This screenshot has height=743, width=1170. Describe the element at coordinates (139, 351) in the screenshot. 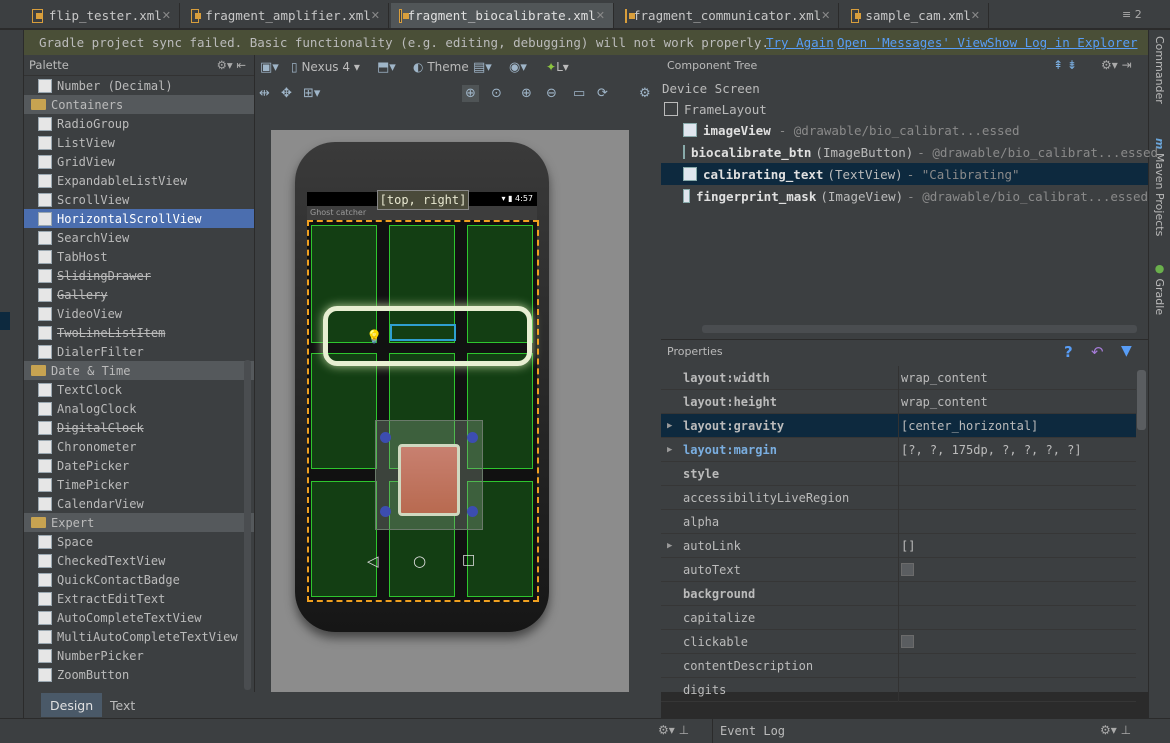

I see `palette-item: DialerFilter` at that location.